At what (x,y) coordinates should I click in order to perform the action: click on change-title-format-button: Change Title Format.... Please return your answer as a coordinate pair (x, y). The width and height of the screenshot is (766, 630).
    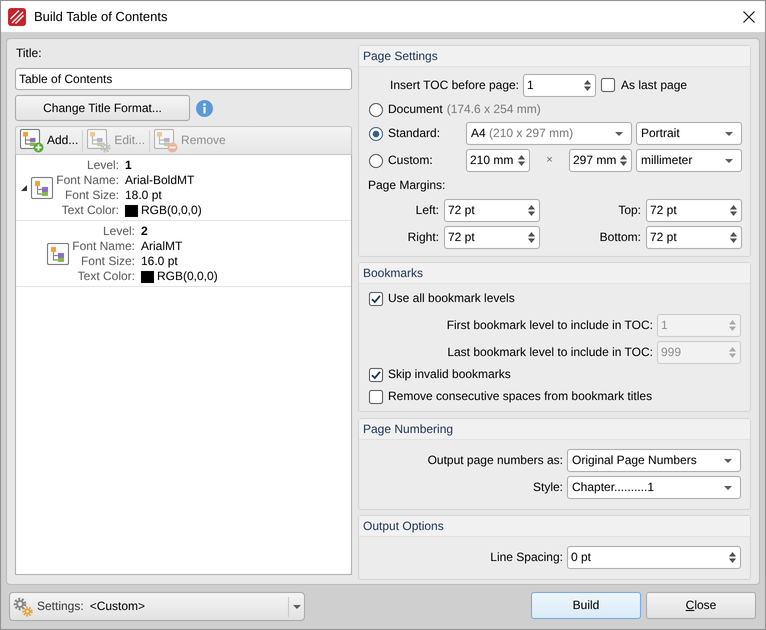
    Looking at the image, I should click on (102, 108).